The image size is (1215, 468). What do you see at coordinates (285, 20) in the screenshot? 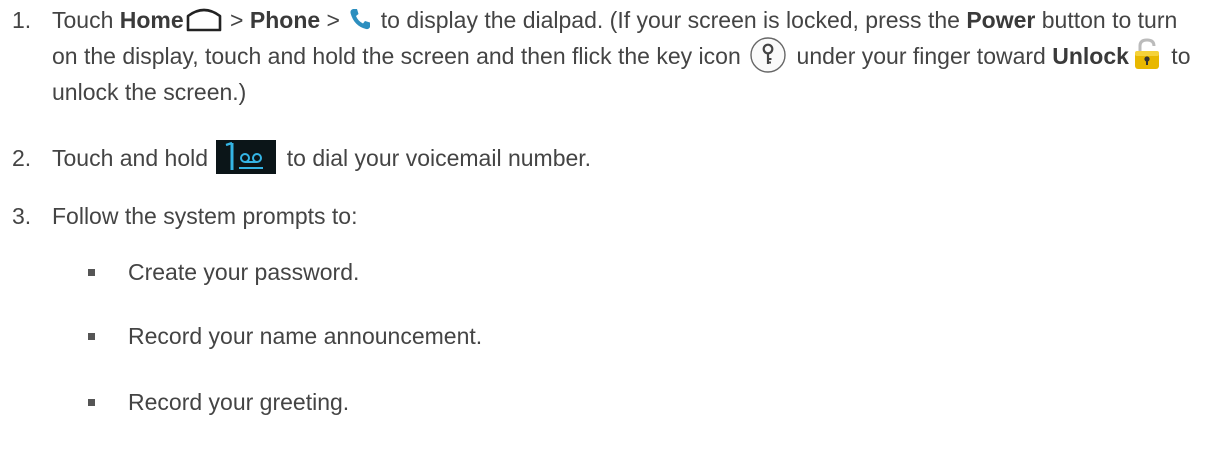
I see `phone-label: Phone` at bounding box center [285, 20].